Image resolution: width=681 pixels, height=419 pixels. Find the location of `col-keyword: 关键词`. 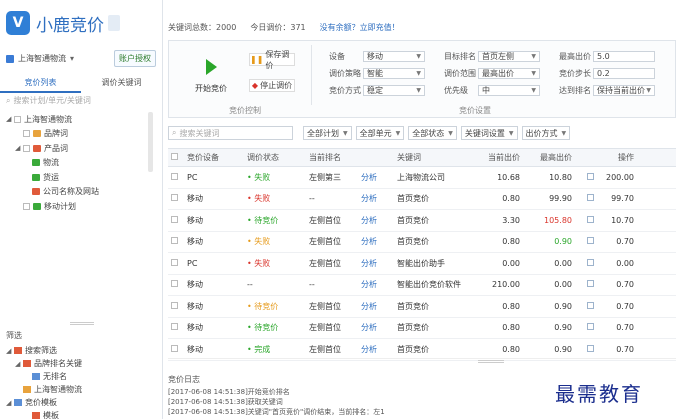

col-keyword: 关键词 is located at coordinates (431, 157).